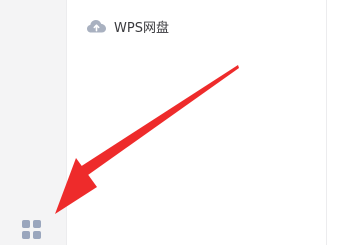 Image resolution: width=353 pixels, height=245 pixels. Describe the element at coordinates (141, 28) in the screenshot. I see `sidebar-item-label: WPS网盘` at that location.